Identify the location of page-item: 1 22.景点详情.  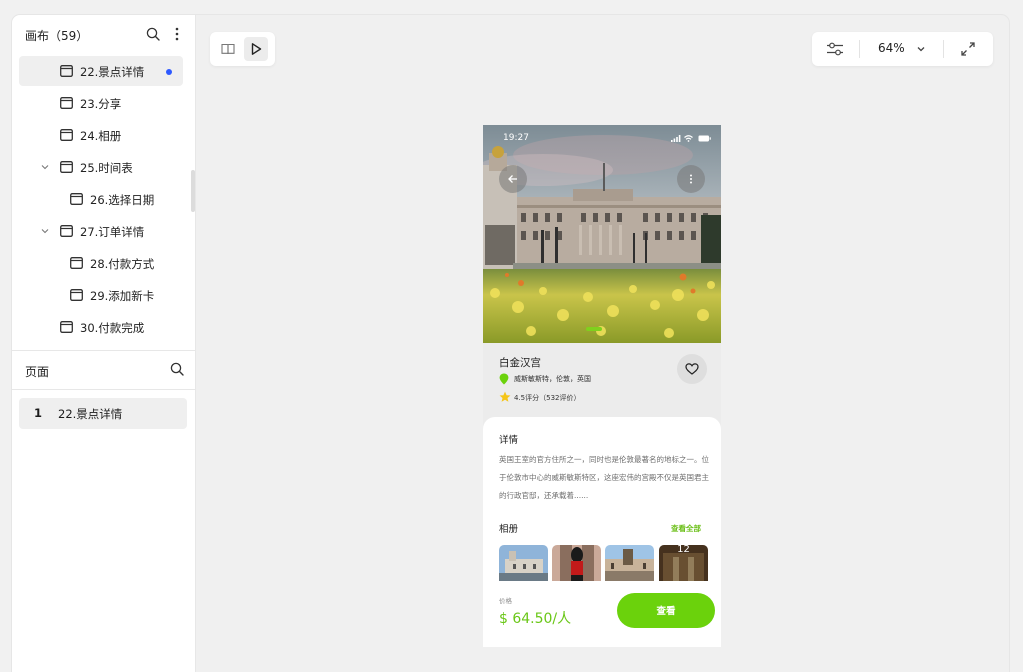
(103, 413).